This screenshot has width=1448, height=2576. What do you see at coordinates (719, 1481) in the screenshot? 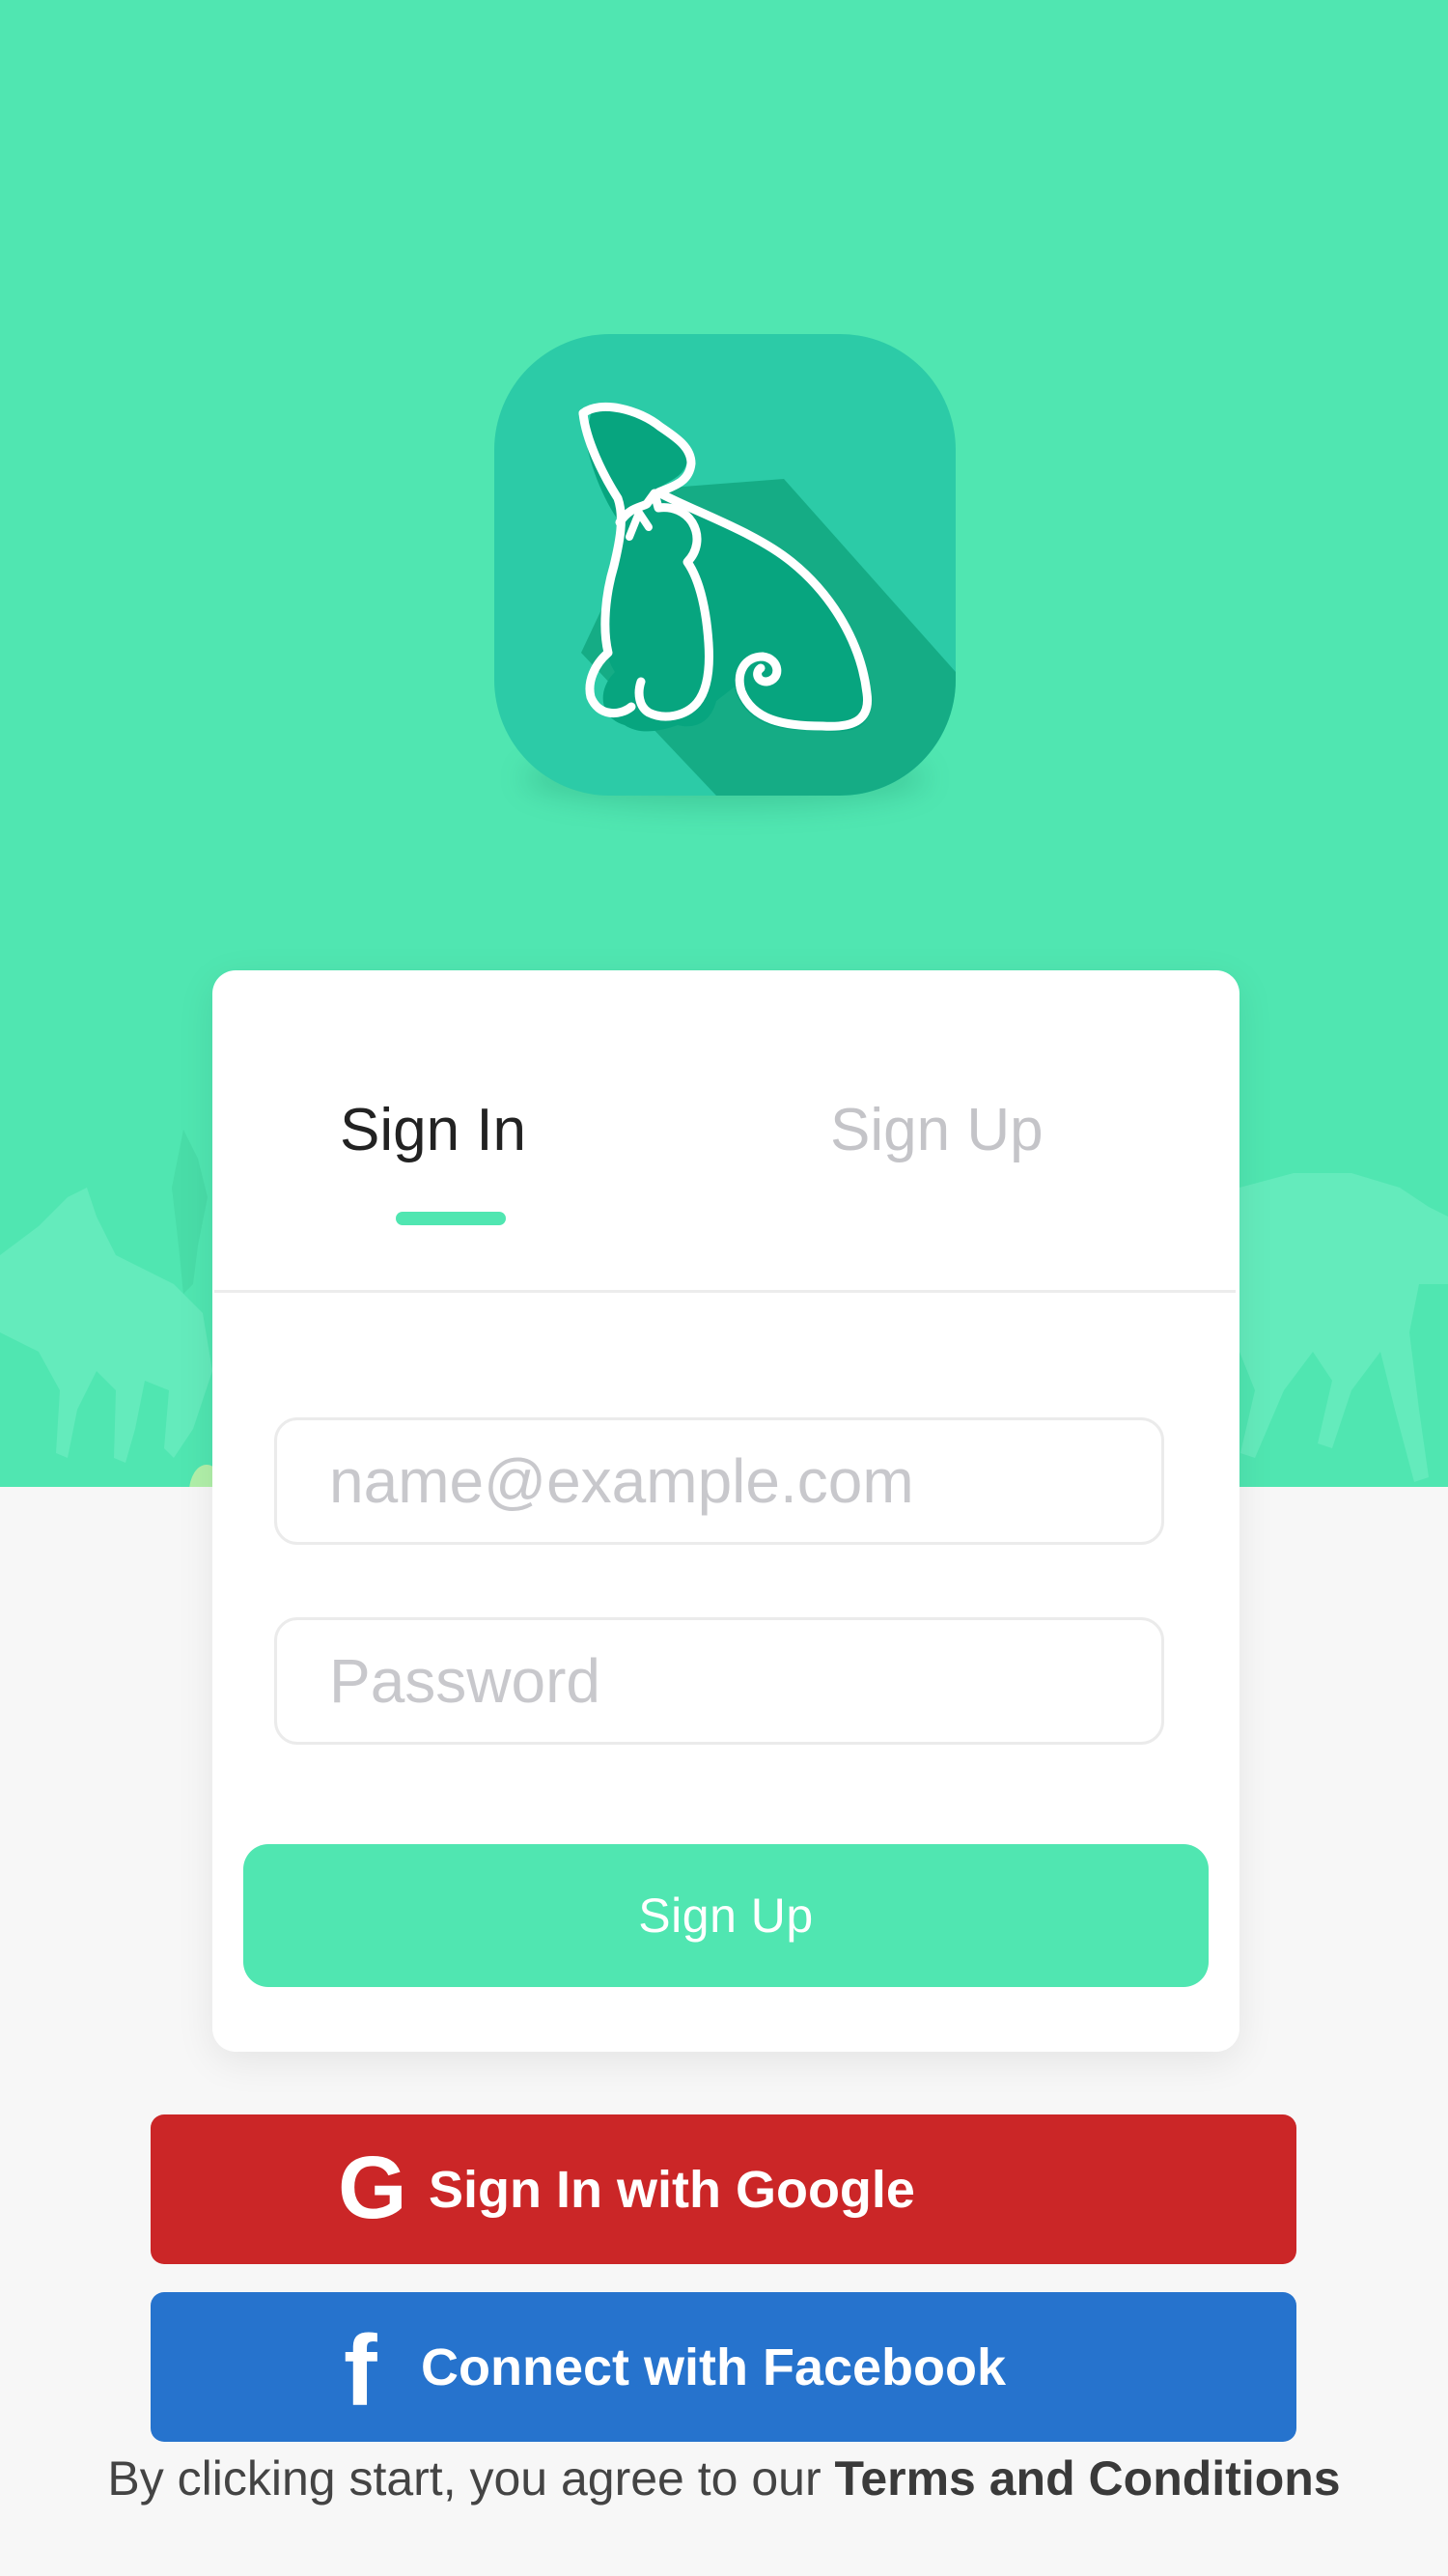
I see `email-input` at bounding box center [719, 1481].